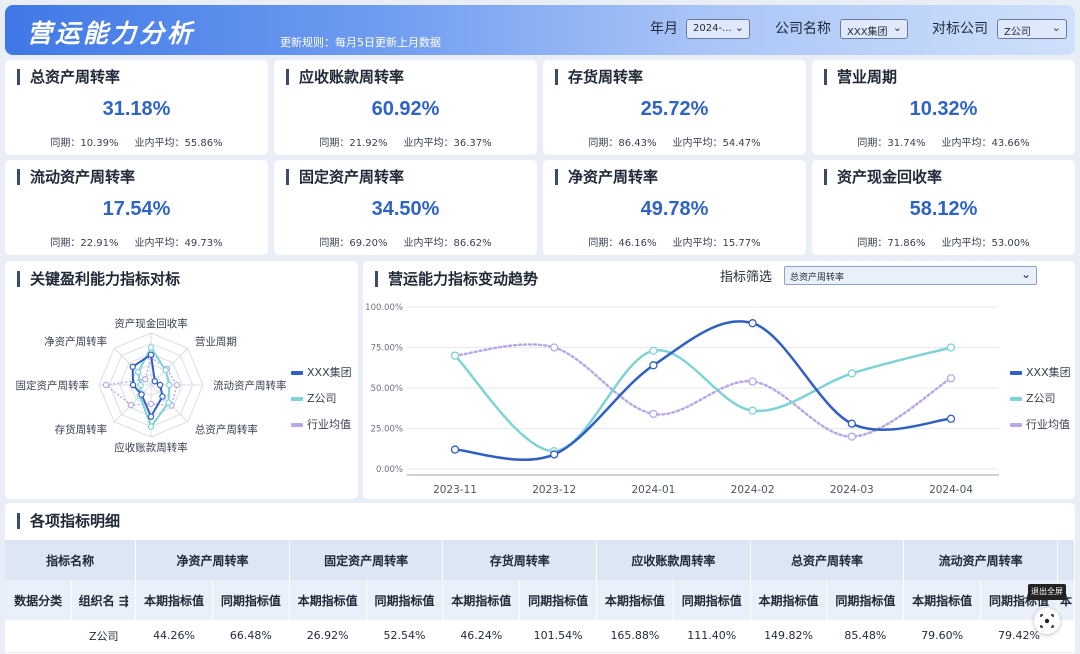 The height and width of the screenshot is (654, 1080). What do you see at coordinates (674, 107) in the screenshot?
I see `kpi-card: 存货周转率 25.72% 同期：86.43% 业内平均：54.47%` at bounding box center [674, 107].